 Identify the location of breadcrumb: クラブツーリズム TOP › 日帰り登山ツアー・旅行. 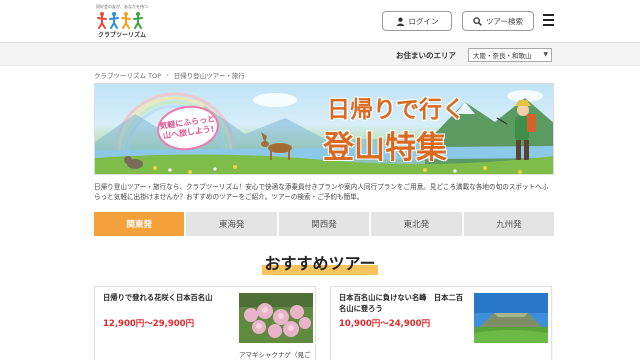
(169, 75).